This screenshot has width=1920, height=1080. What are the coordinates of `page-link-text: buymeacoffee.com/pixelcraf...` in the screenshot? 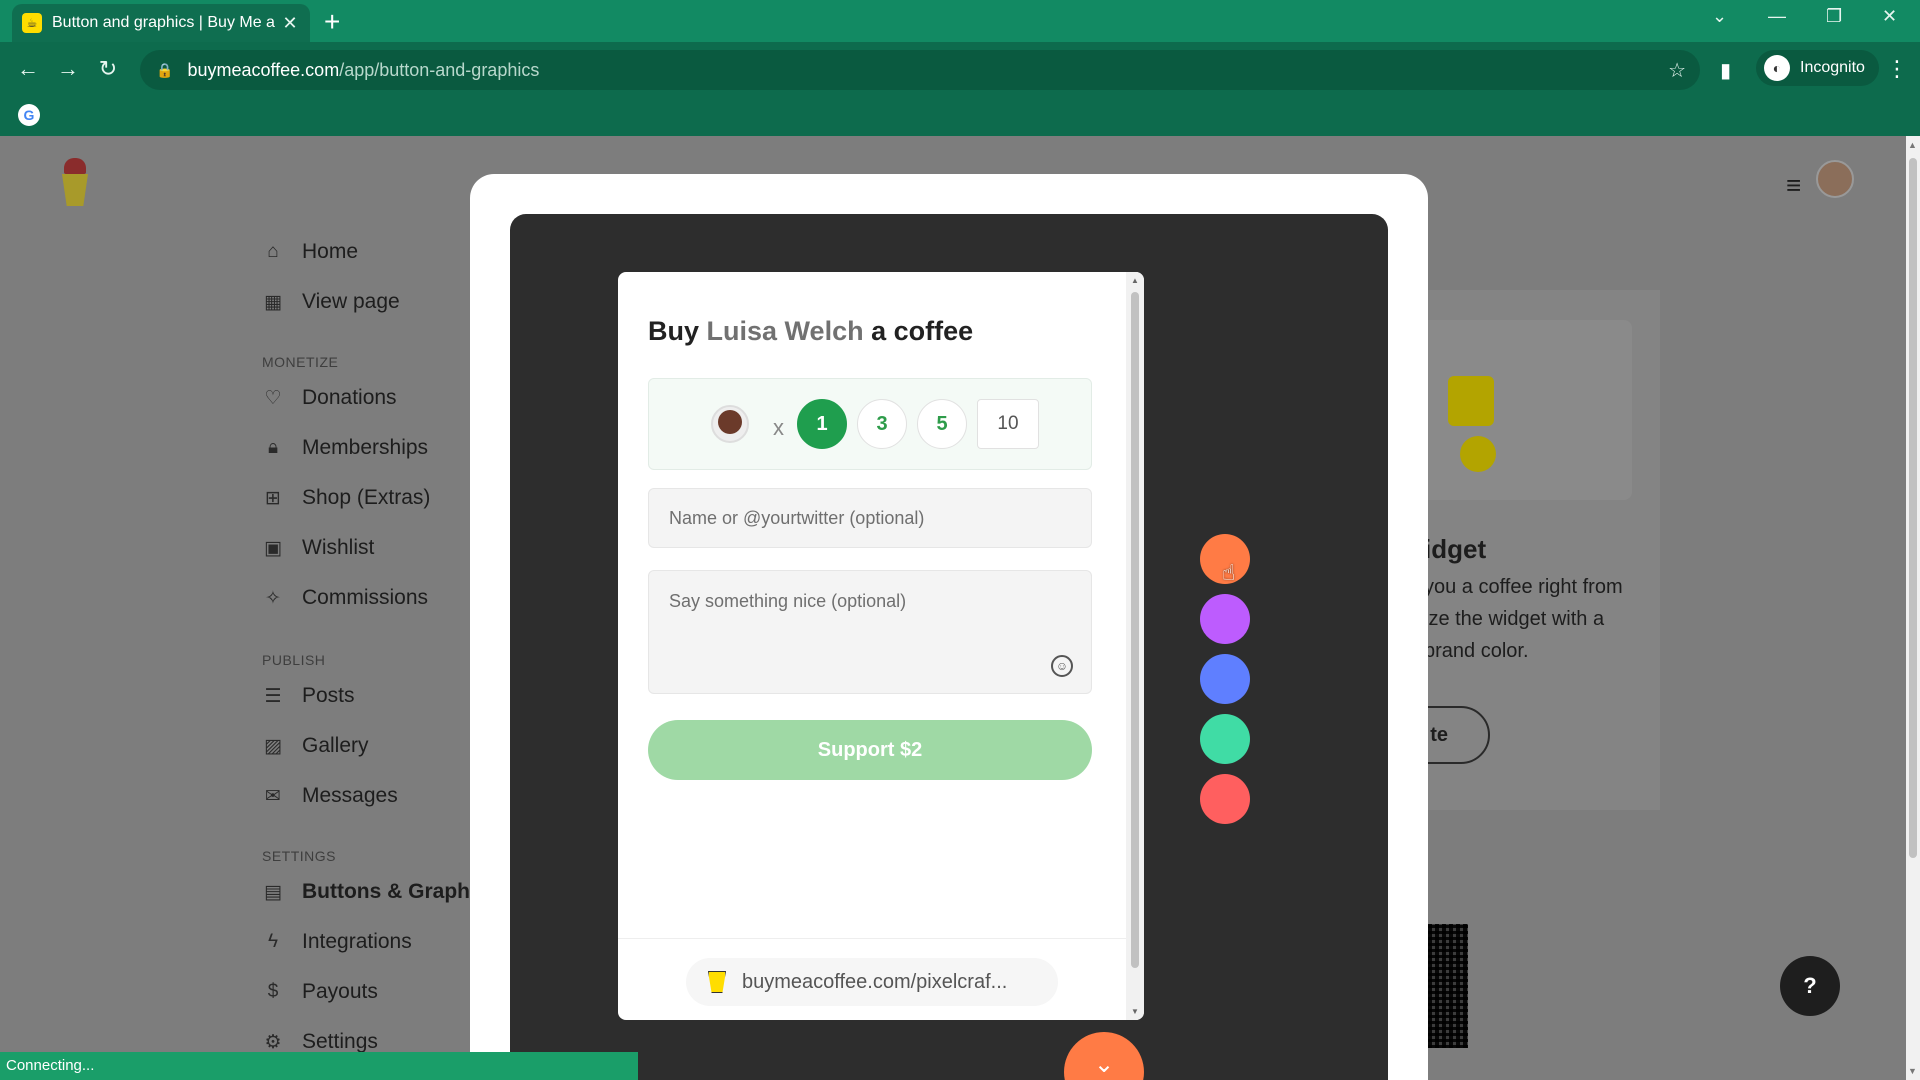 It's located at (875, 981).